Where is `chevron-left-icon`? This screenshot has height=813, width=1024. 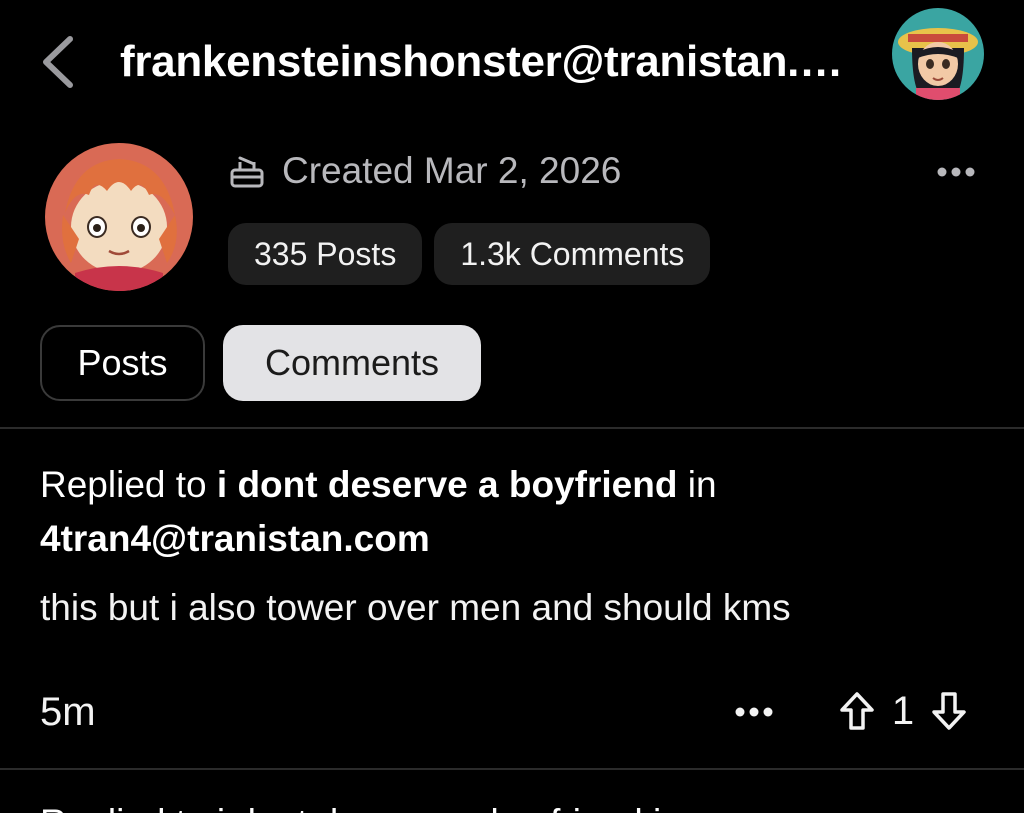
chevron-left-icon is located at coordinates (58, 62).